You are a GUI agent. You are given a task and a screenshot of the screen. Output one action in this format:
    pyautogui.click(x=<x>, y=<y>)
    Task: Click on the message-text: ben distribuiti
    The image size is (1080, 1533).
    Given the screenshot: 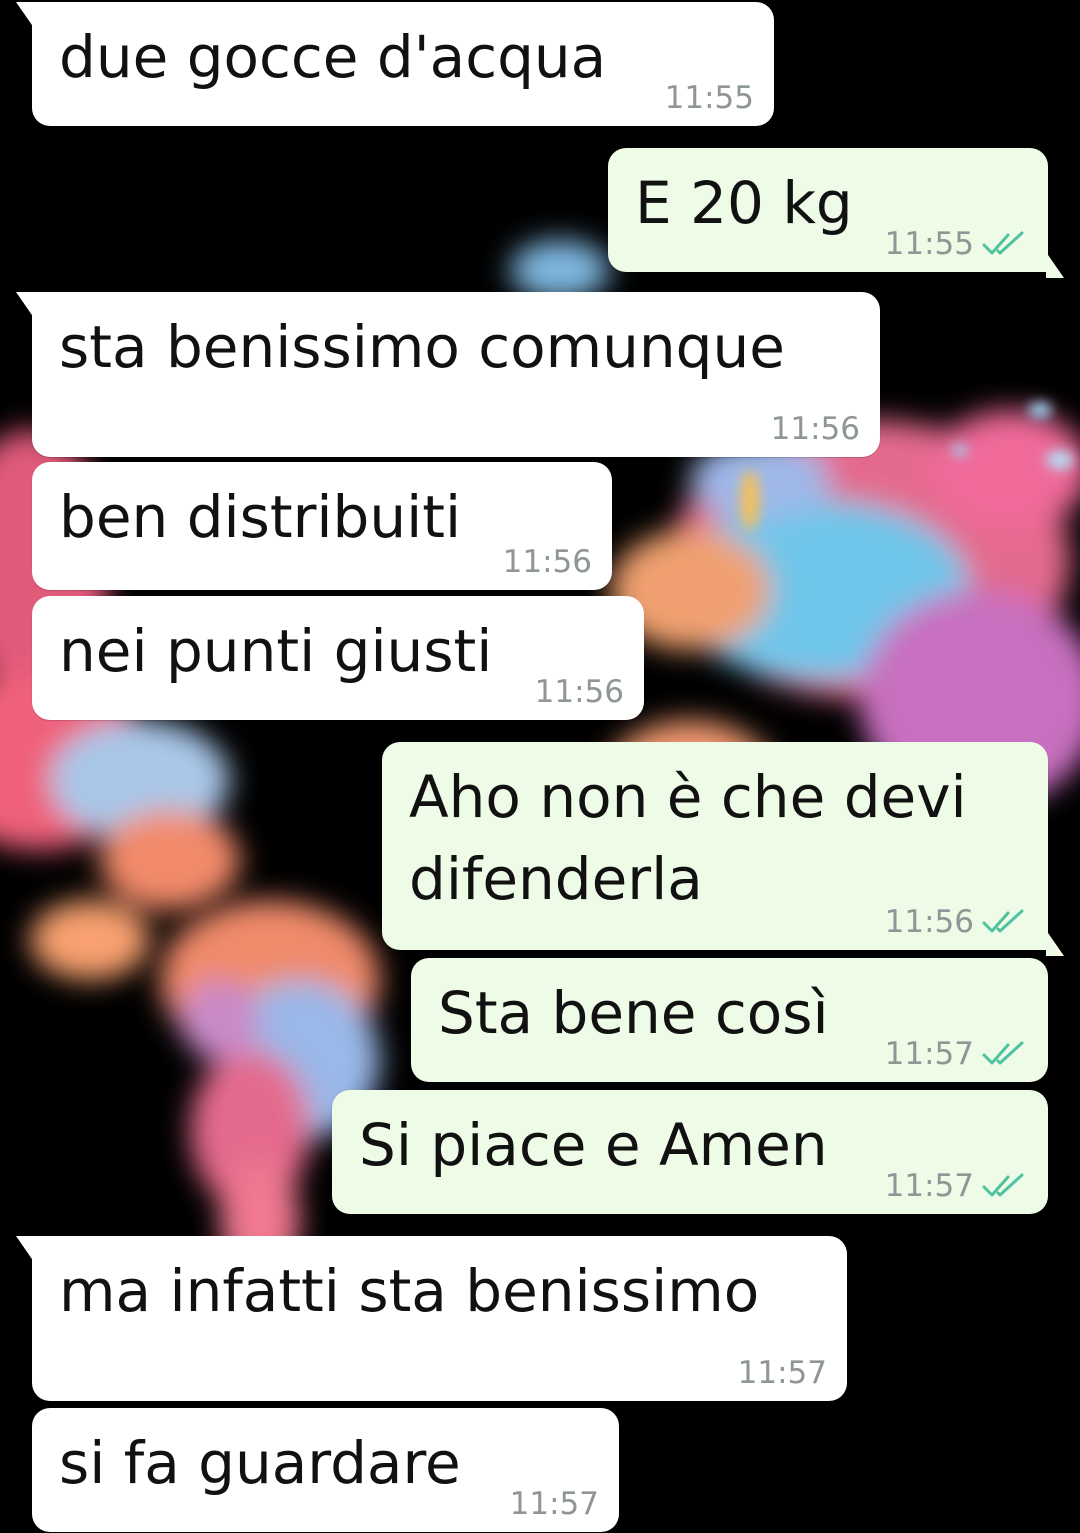 What is the action you would take?
    pyautogui.click(x=260, y=517)
    